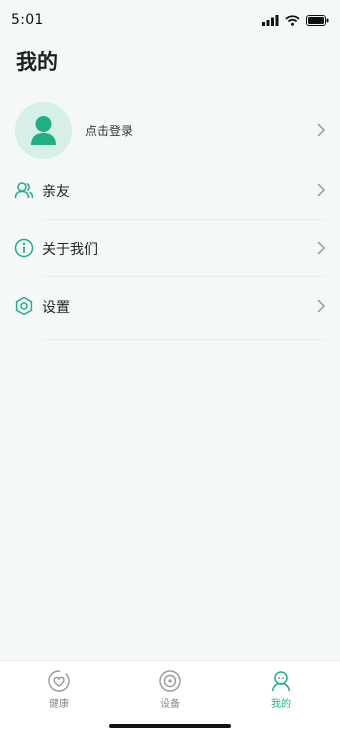 Image resolution: width=340 pixels, height=737 pixels. What do you see at coordinates (59, 704) in the screenshot?
I see `tab-label: 健康` at bounding box center [59, 704].